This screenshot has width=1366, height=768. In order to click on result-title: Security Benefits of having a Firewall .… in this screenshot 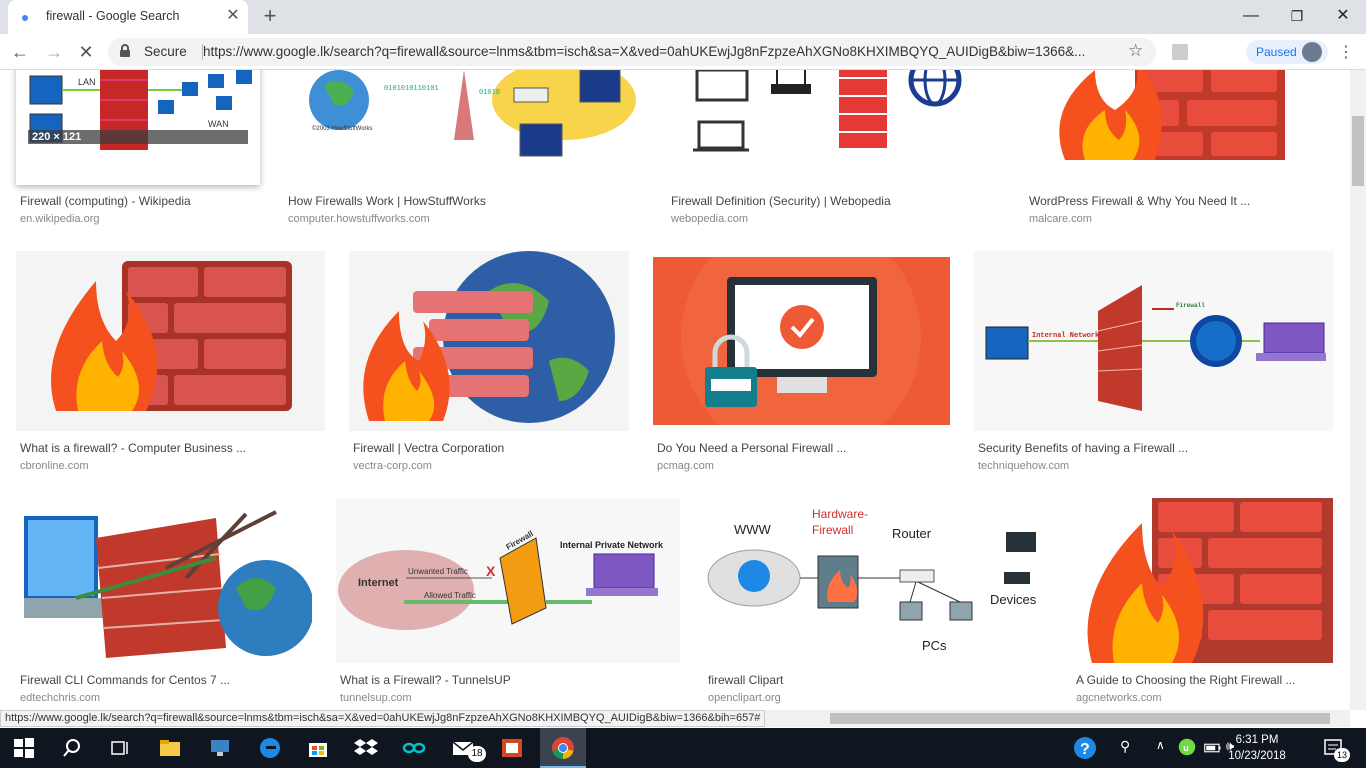, I will do `click(1083, 448)`.